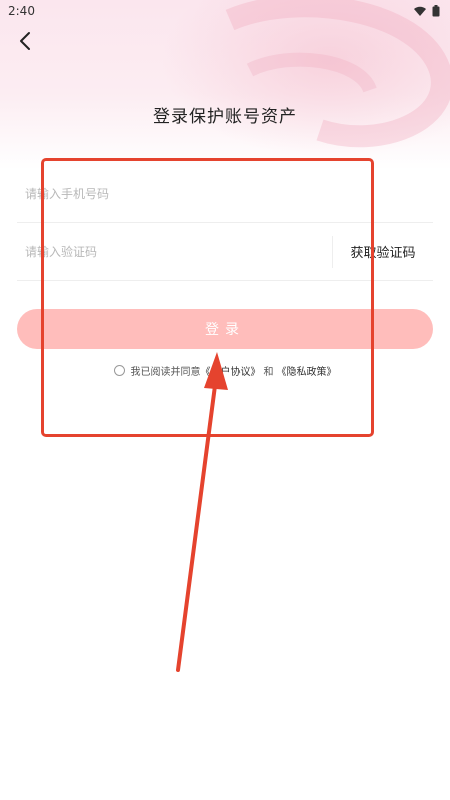 Image resolution: width=450 pixels, height=800 pixels. What do you see at coordinates (174, 251) in the screenshot?
I see `verification-code-input` at bounding box center [174, 251].